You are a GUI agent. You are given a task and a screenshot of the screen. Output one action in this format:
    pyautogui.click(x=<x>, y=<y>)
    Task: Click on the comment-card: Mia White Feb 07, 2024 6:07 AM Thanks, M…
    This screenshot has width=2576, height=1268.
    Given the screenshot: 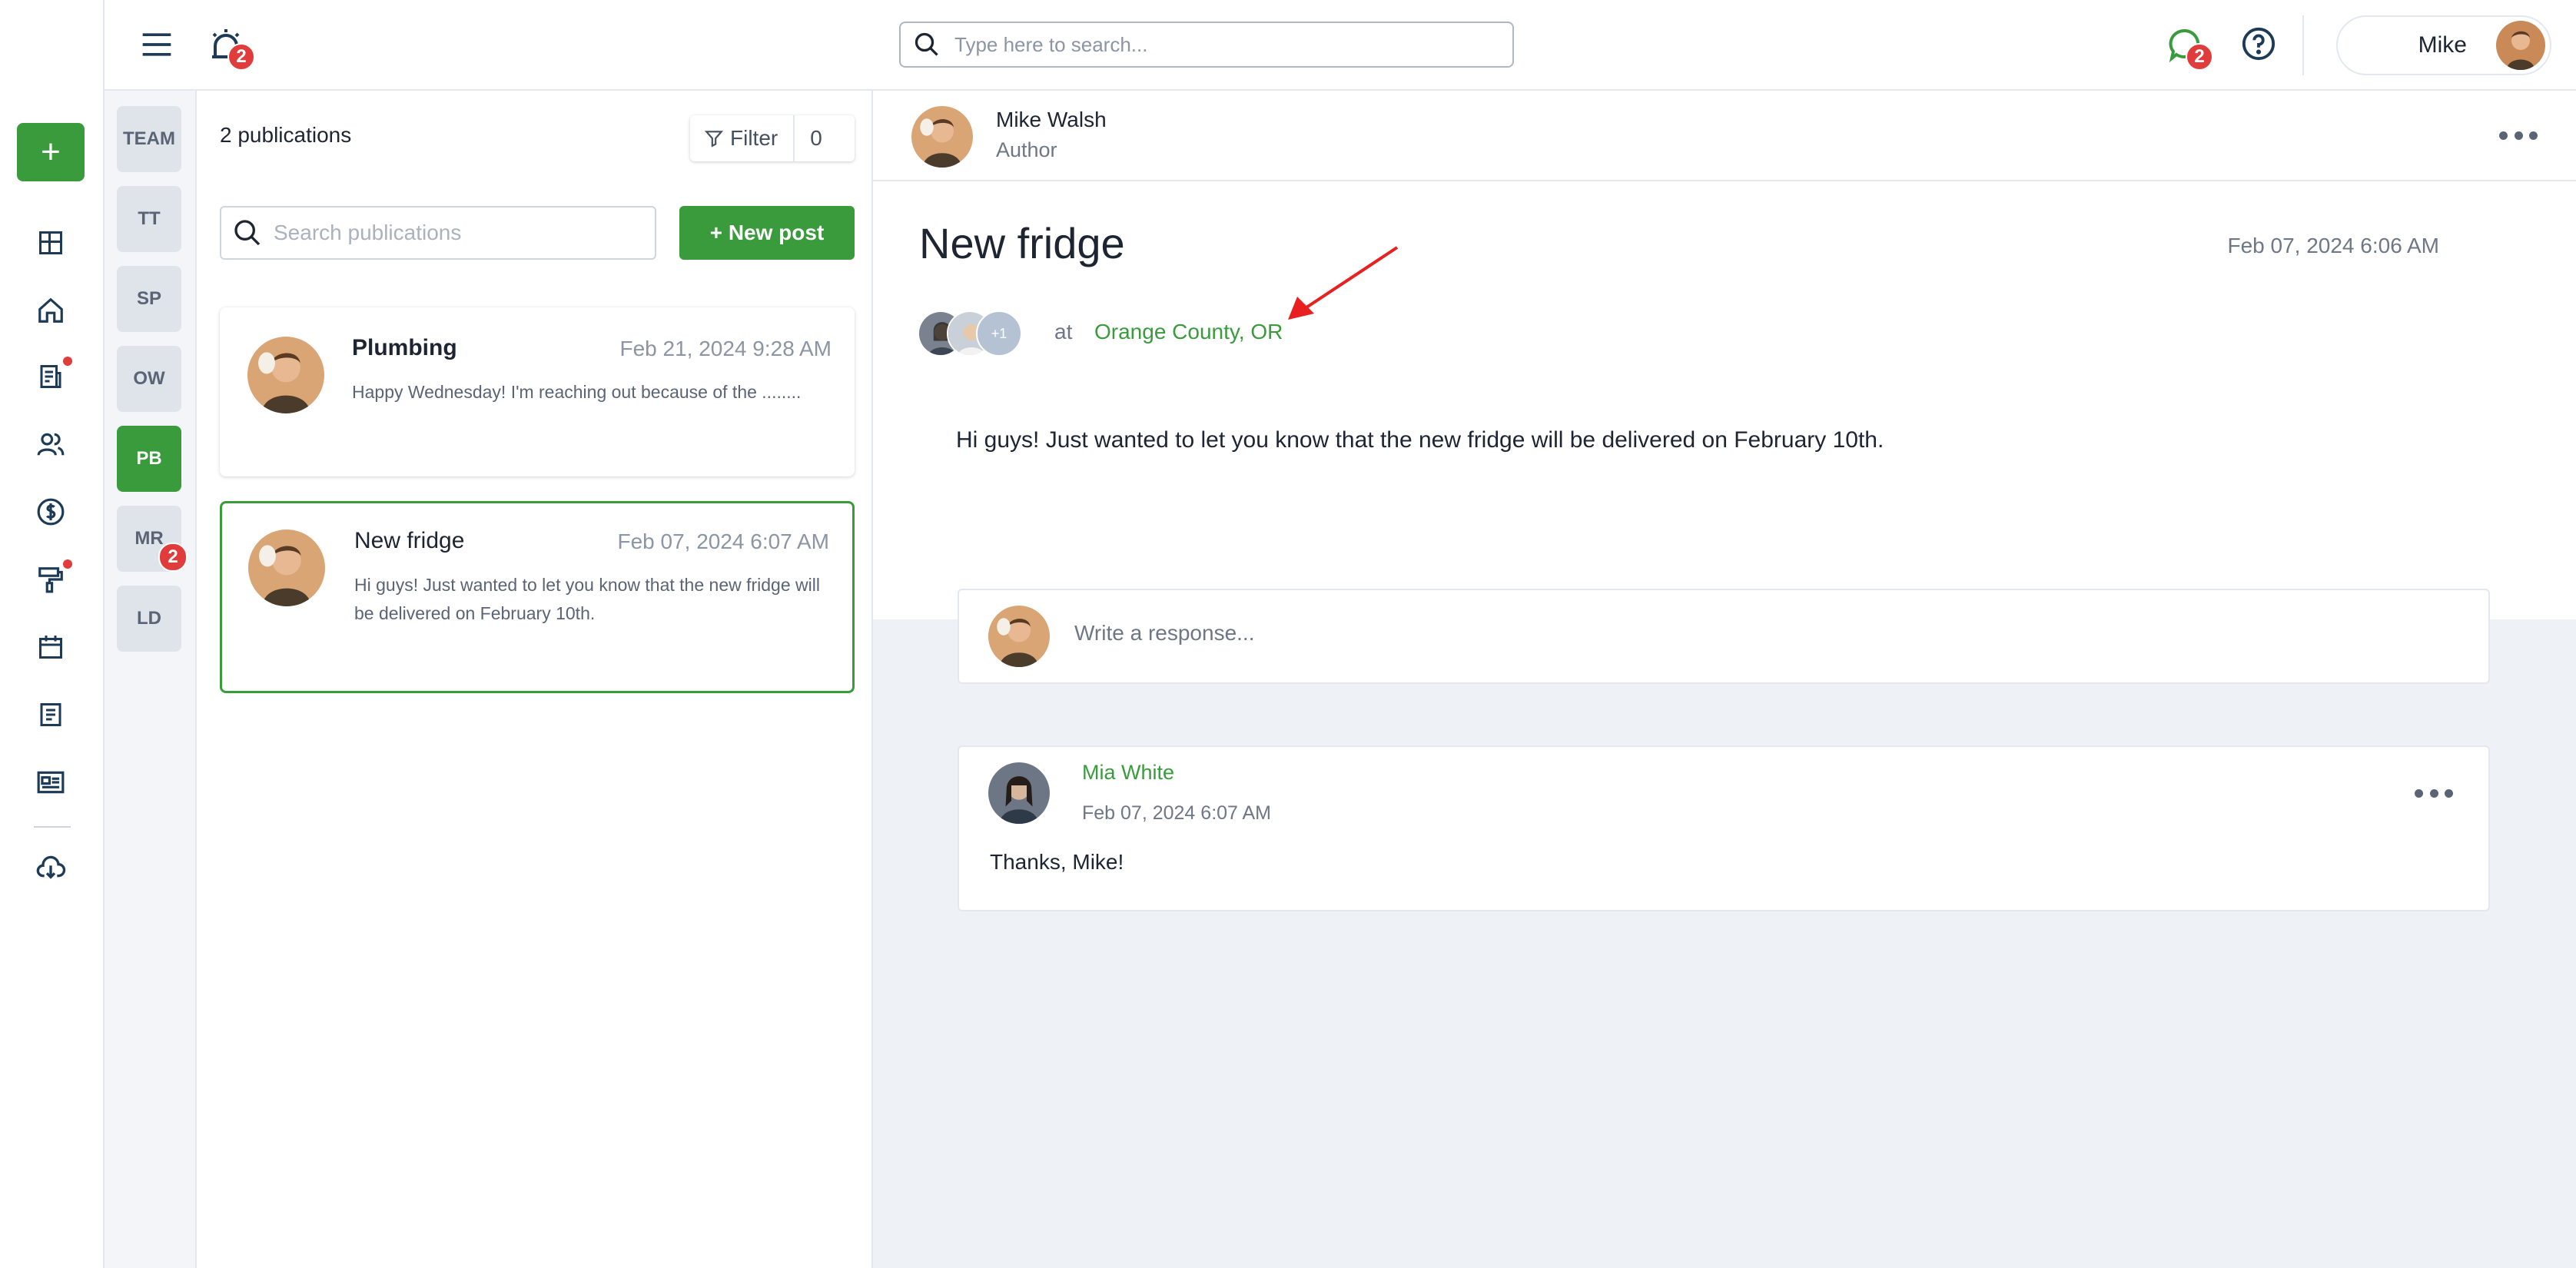 What is the action you would take?
    pyautogui.click(x=1724, y=828)
    